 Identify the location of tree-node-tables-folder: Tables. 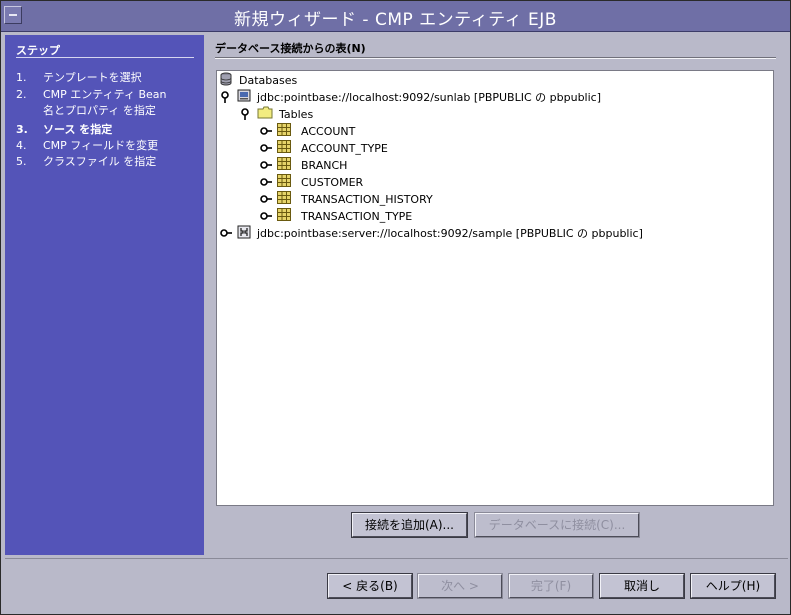
(276, 114).